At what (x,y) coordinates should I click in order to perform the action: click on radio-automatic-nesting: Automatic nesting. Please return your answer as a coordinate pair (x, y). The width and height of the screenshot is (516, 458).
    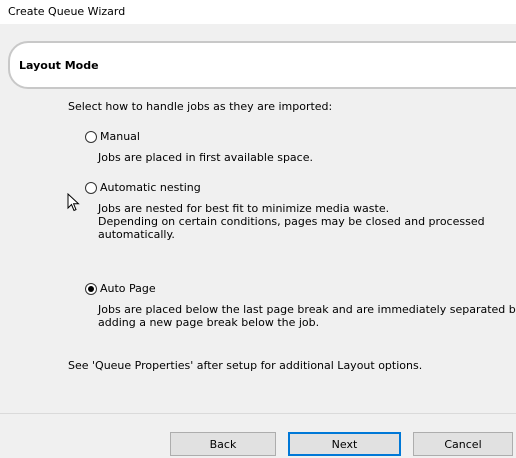
    Looking at the image, I should click on (143, 187).